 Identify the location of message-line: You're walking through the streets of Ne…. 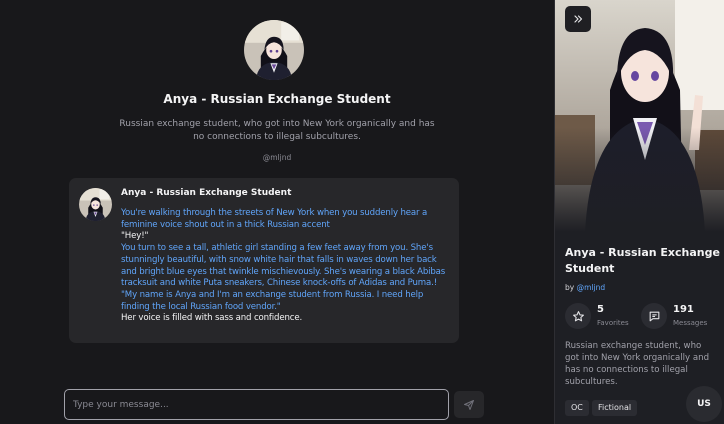
(274, 219).